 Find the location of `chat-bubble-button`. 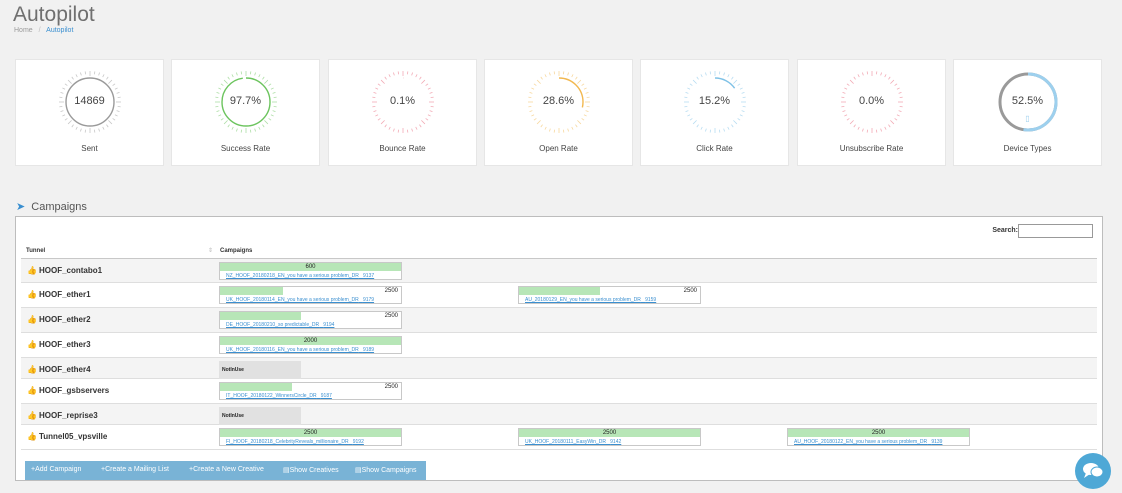

chat-bubble-button is located at coordinates (1093, 471).